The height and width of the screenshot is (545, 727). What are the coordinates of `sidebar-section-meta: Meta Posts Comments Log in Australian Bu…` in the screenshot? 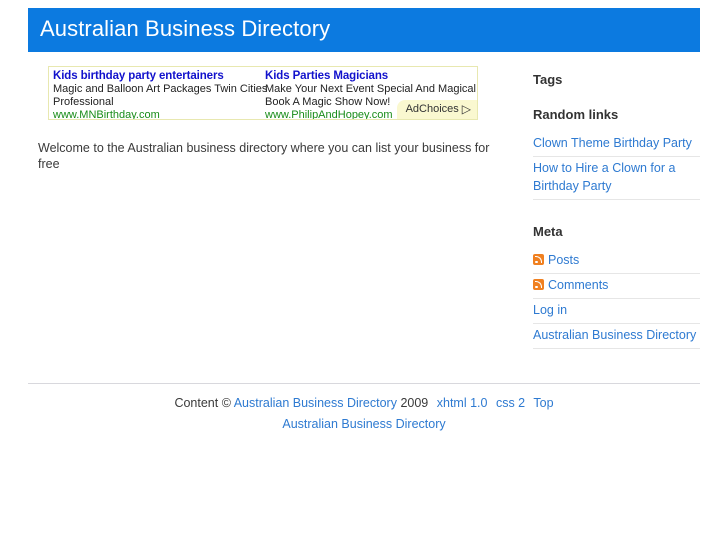 It's located at (616, 286).